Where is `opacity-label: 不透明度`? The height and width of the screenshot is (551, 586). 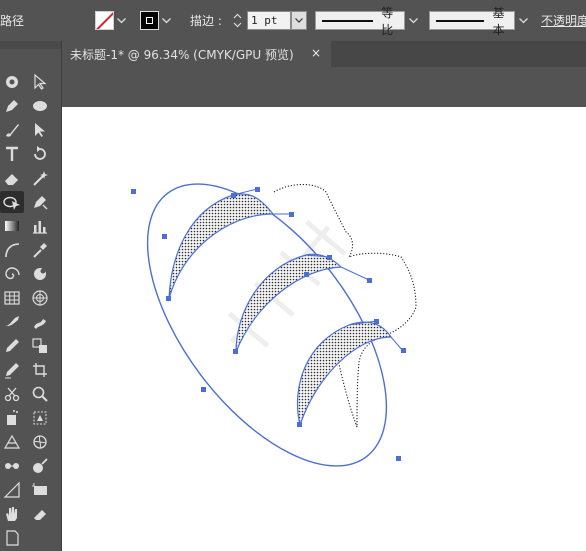 opacity-label: 不透明度 is located at coordinates (563, 20).